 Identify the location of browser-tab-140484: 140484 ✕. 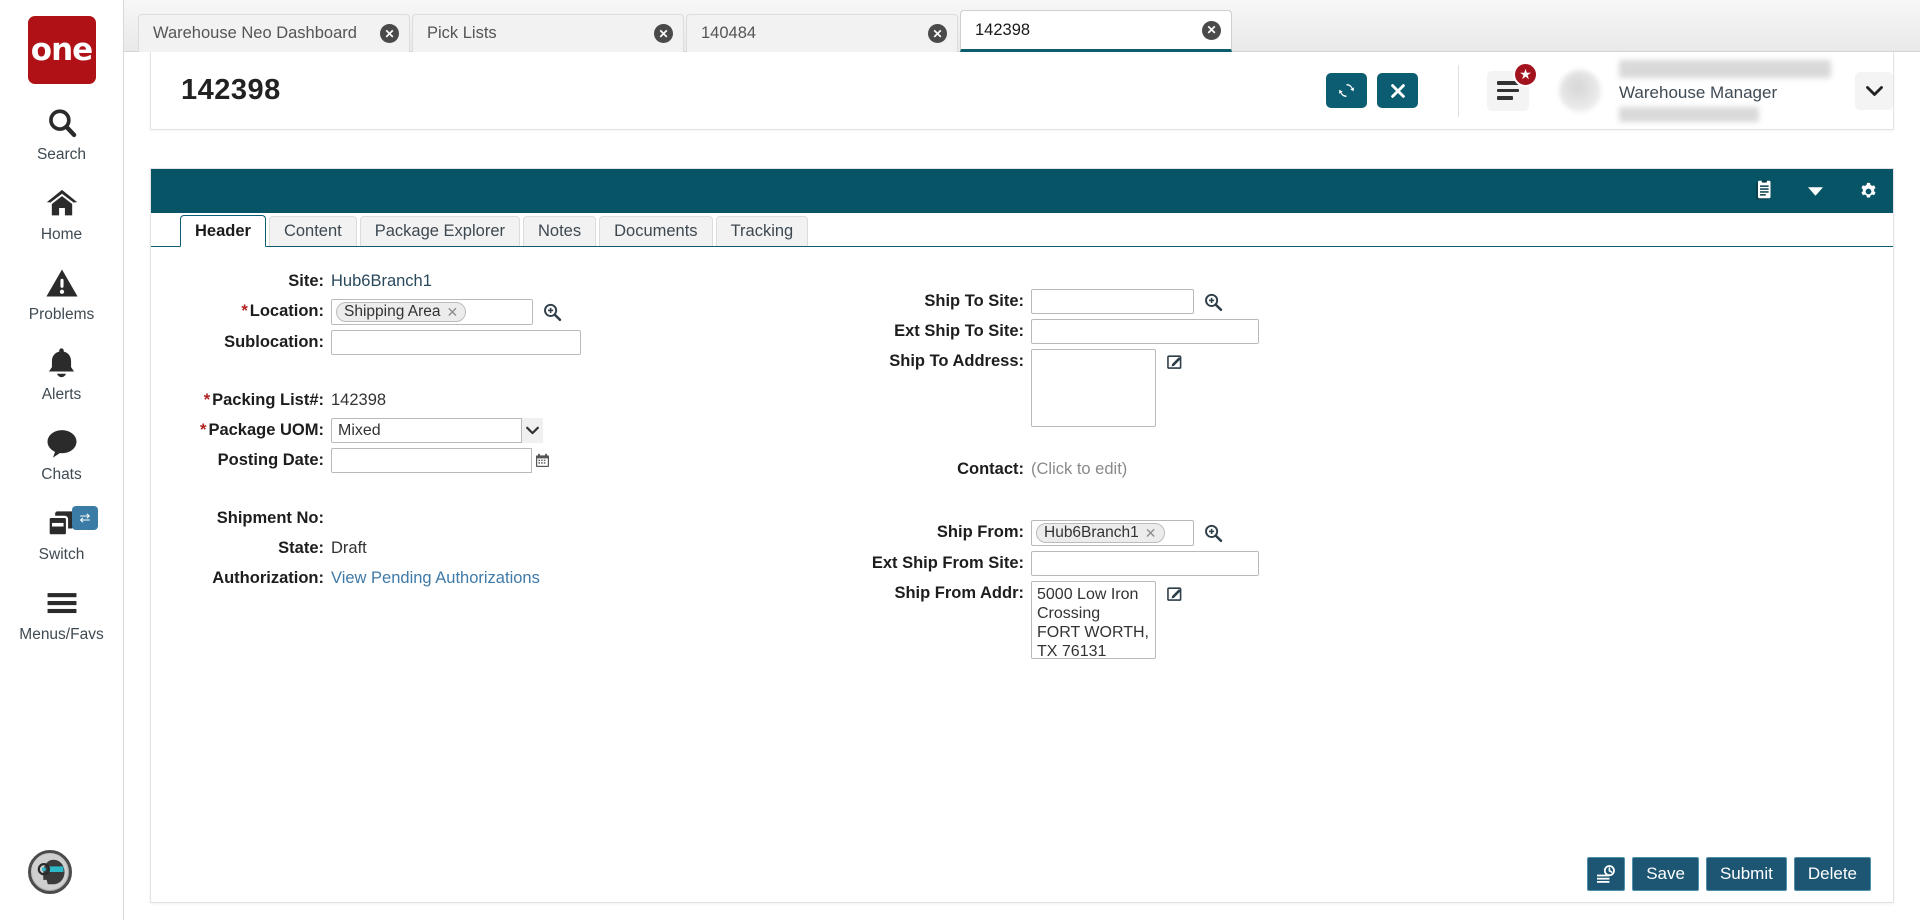
(822, 33).